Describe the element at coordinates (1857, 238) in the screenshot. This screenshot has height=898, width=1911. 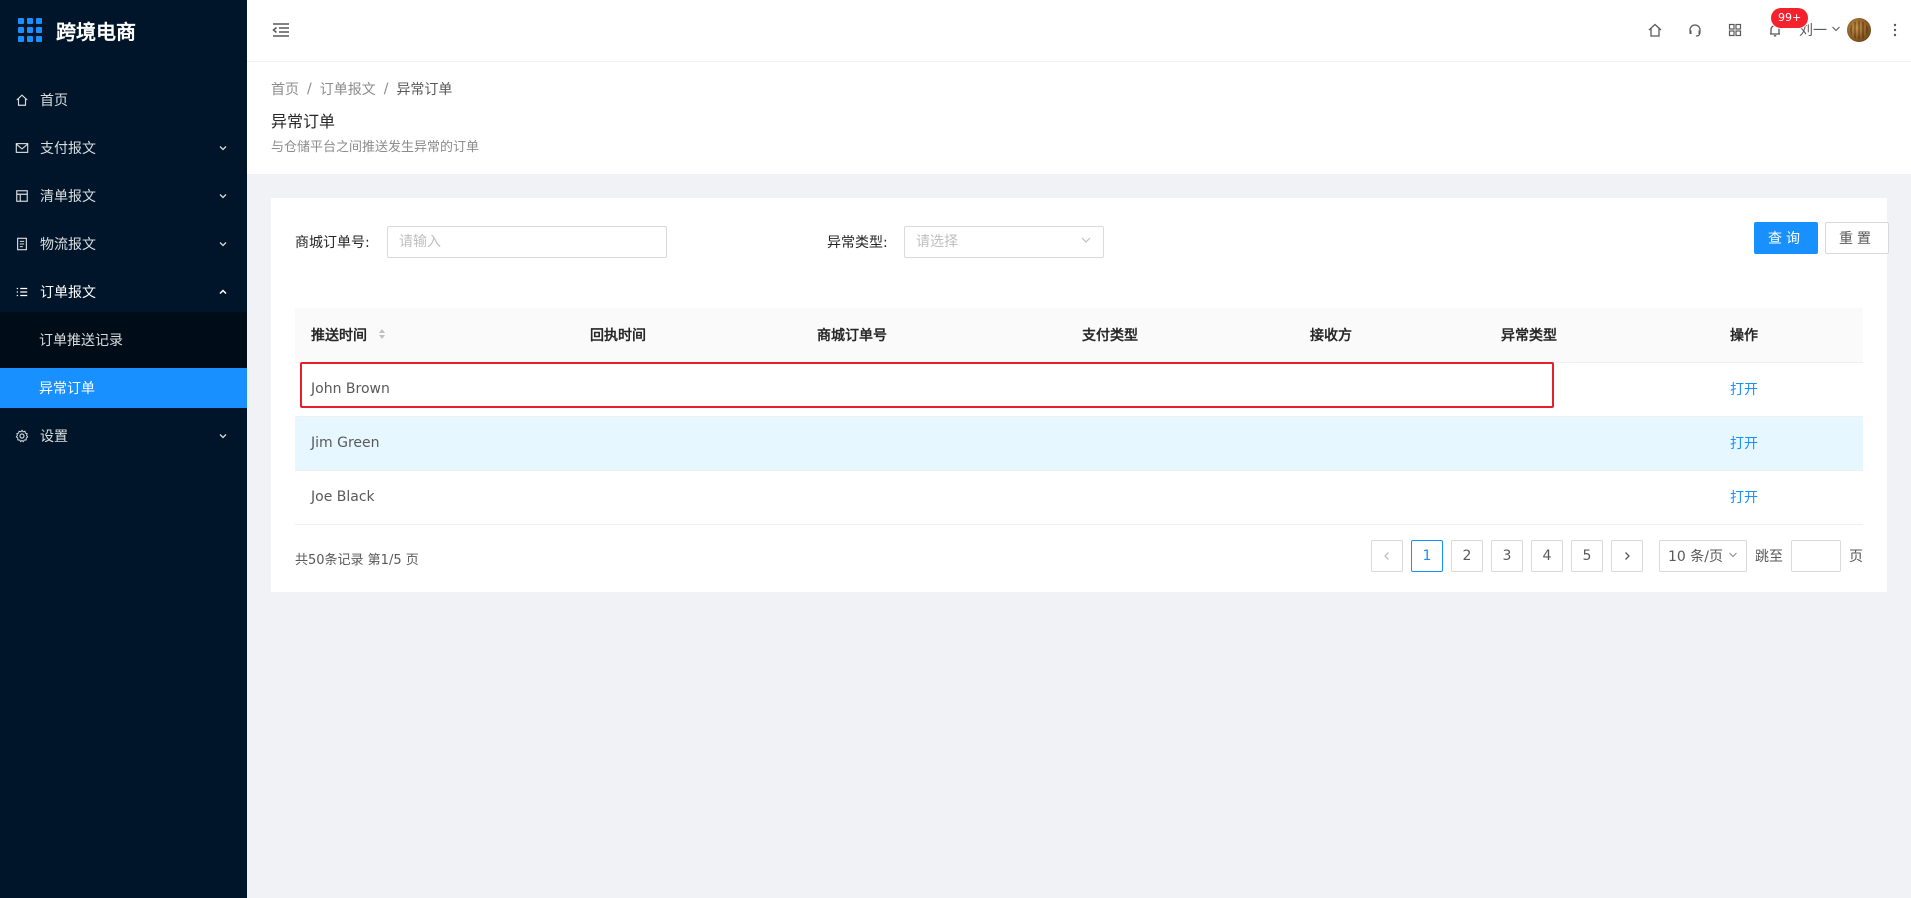
I see `reset-button: 重置` at that location.